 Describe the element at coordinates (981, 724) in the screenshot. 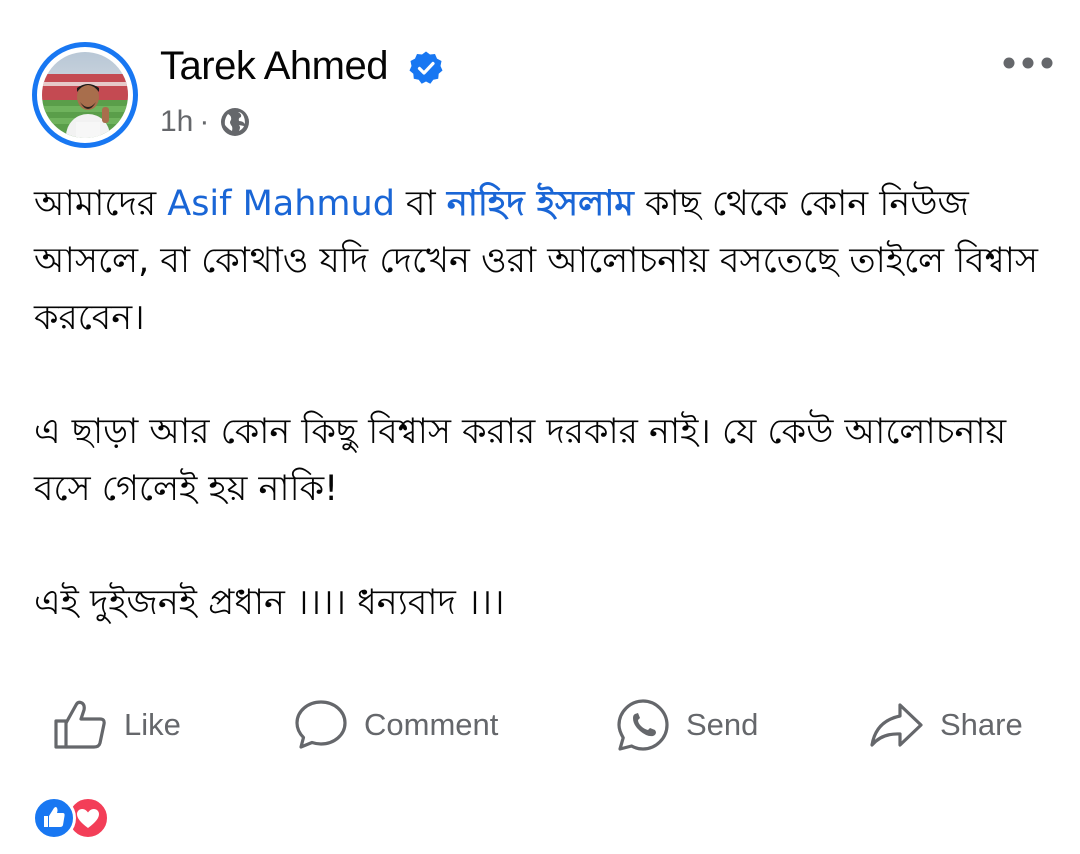

I see `share-label: Share` at that location.